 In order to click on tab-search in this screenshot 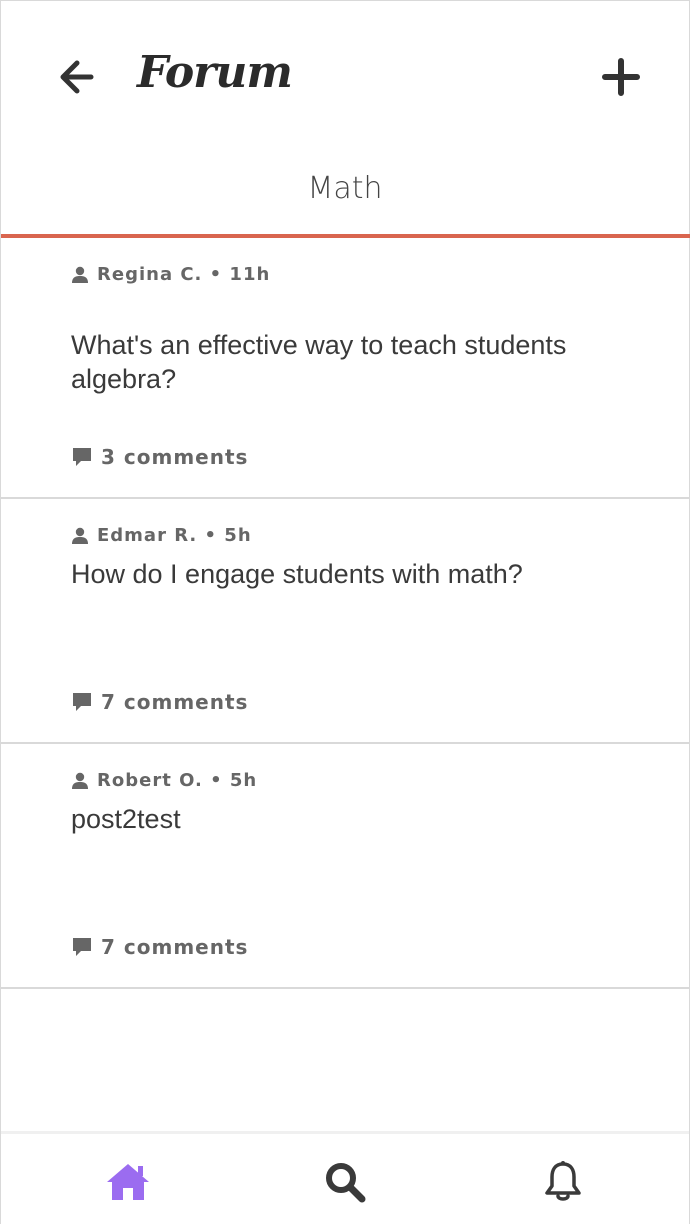, I will do `click(345, 1182)`.